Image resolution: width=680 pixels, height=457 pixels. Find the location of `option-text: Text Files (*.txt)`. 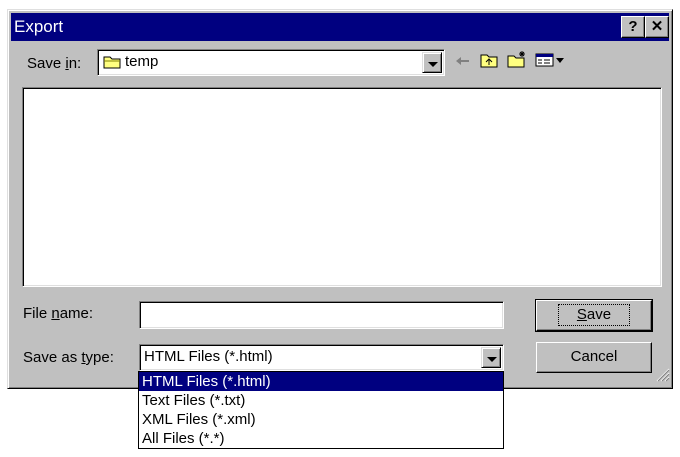

option-text: Text Files (*.txt) is located at coordinates (321, 400).